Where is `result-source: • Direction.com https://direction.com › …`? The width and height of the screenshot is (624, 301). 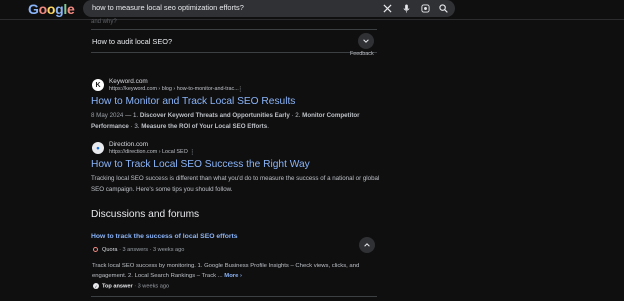
result-source: • Direction.com https://direction.com › … is located at coordinates (236, 149).